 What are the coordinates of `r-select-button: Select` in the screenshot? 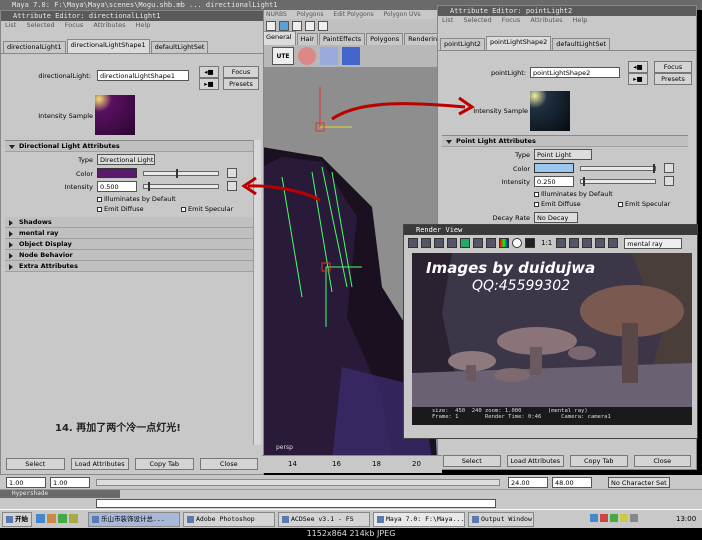 It's located at (472, 461).